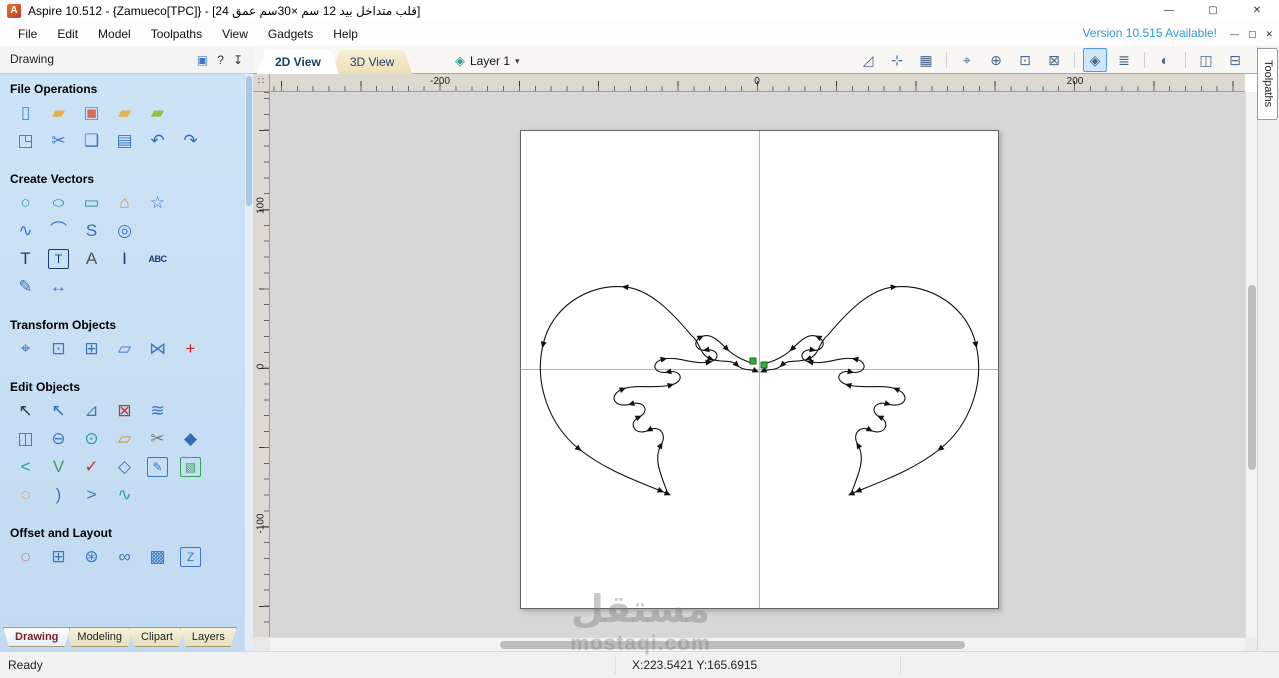 This screenshot has width=1279, height=678. Describe the element at coordinates (238, 60) in the screenshot. I see `panel-pin-icon: ↧` at that location.